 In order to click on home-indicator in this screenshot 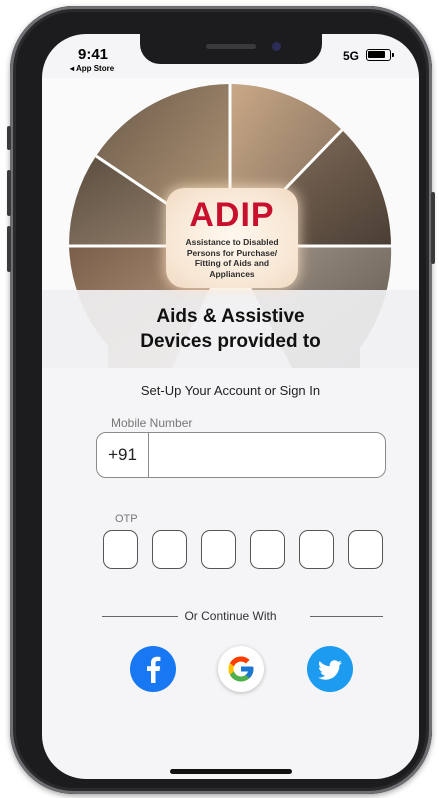, I will do `click(231, 771)`.